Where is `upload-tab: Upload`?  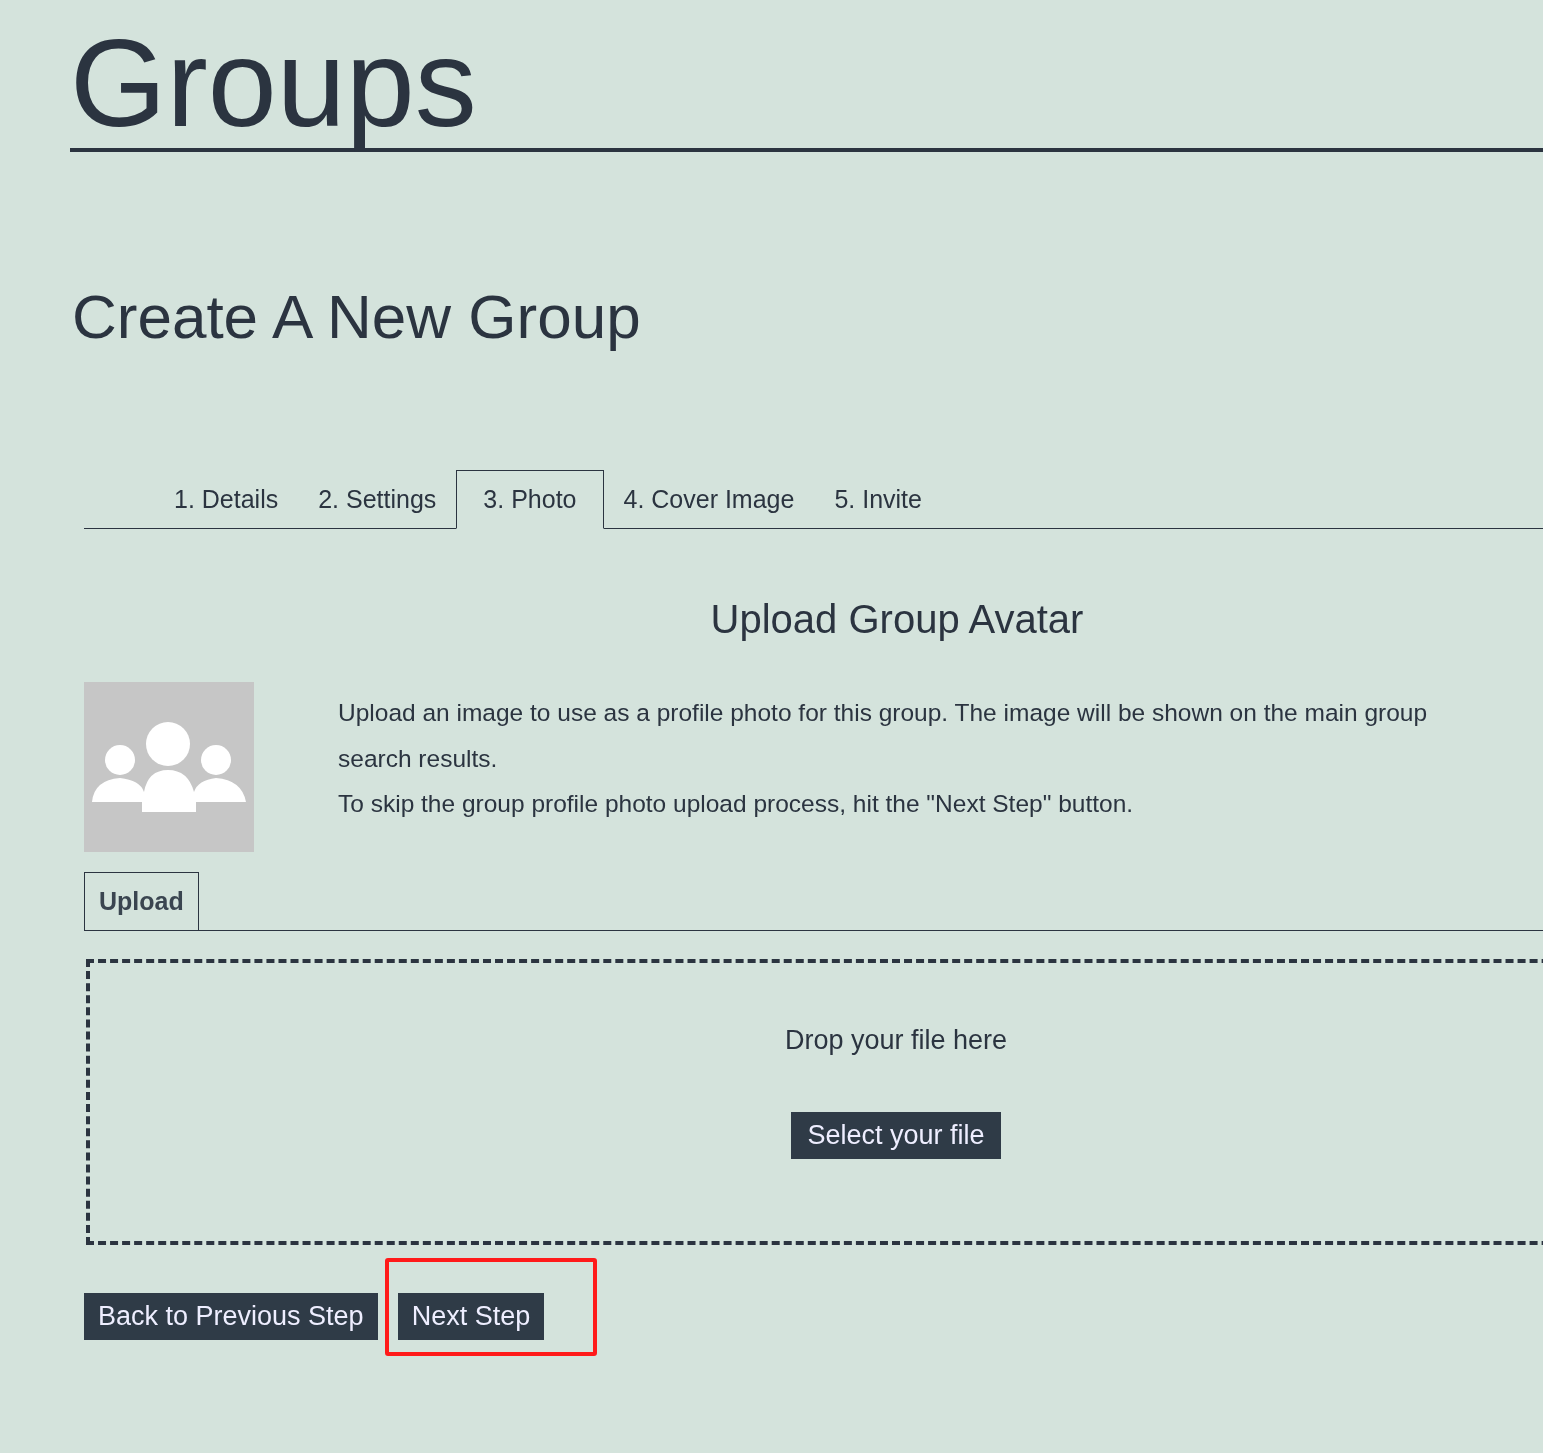 upload-tab: Upload is located at coordinates (141, 901).